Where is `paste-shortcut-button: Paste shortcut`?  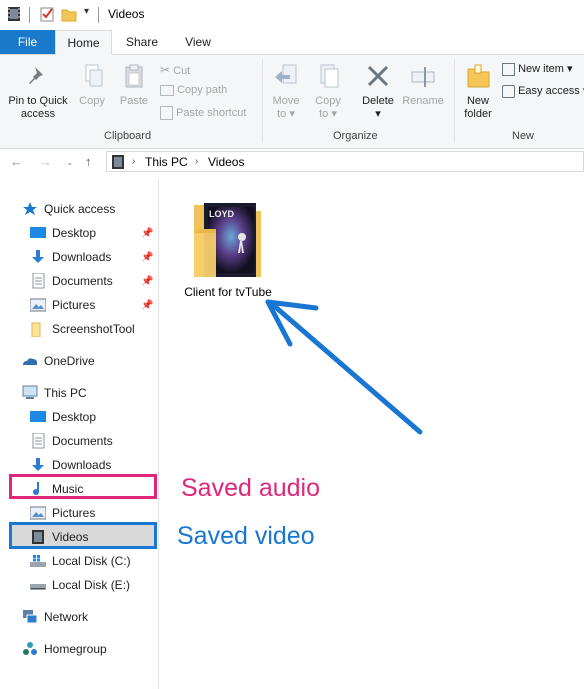 paste-shortcut-button: Paste shortcut is located at coordinates (203, 113).